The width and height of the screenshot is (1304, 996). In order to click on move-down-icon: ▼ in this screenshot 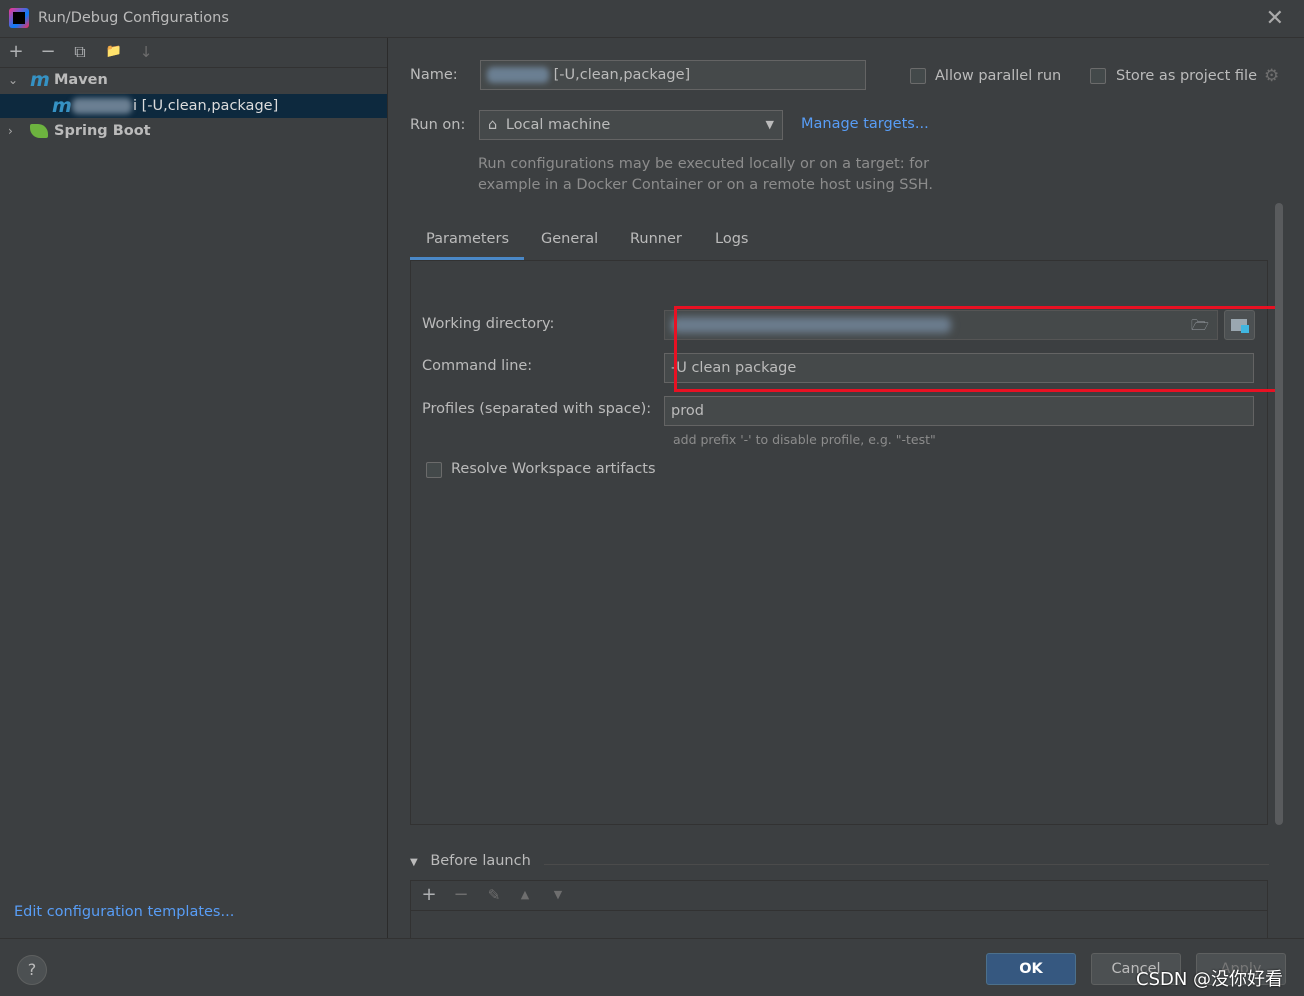, I will do `click(558, 895)`.